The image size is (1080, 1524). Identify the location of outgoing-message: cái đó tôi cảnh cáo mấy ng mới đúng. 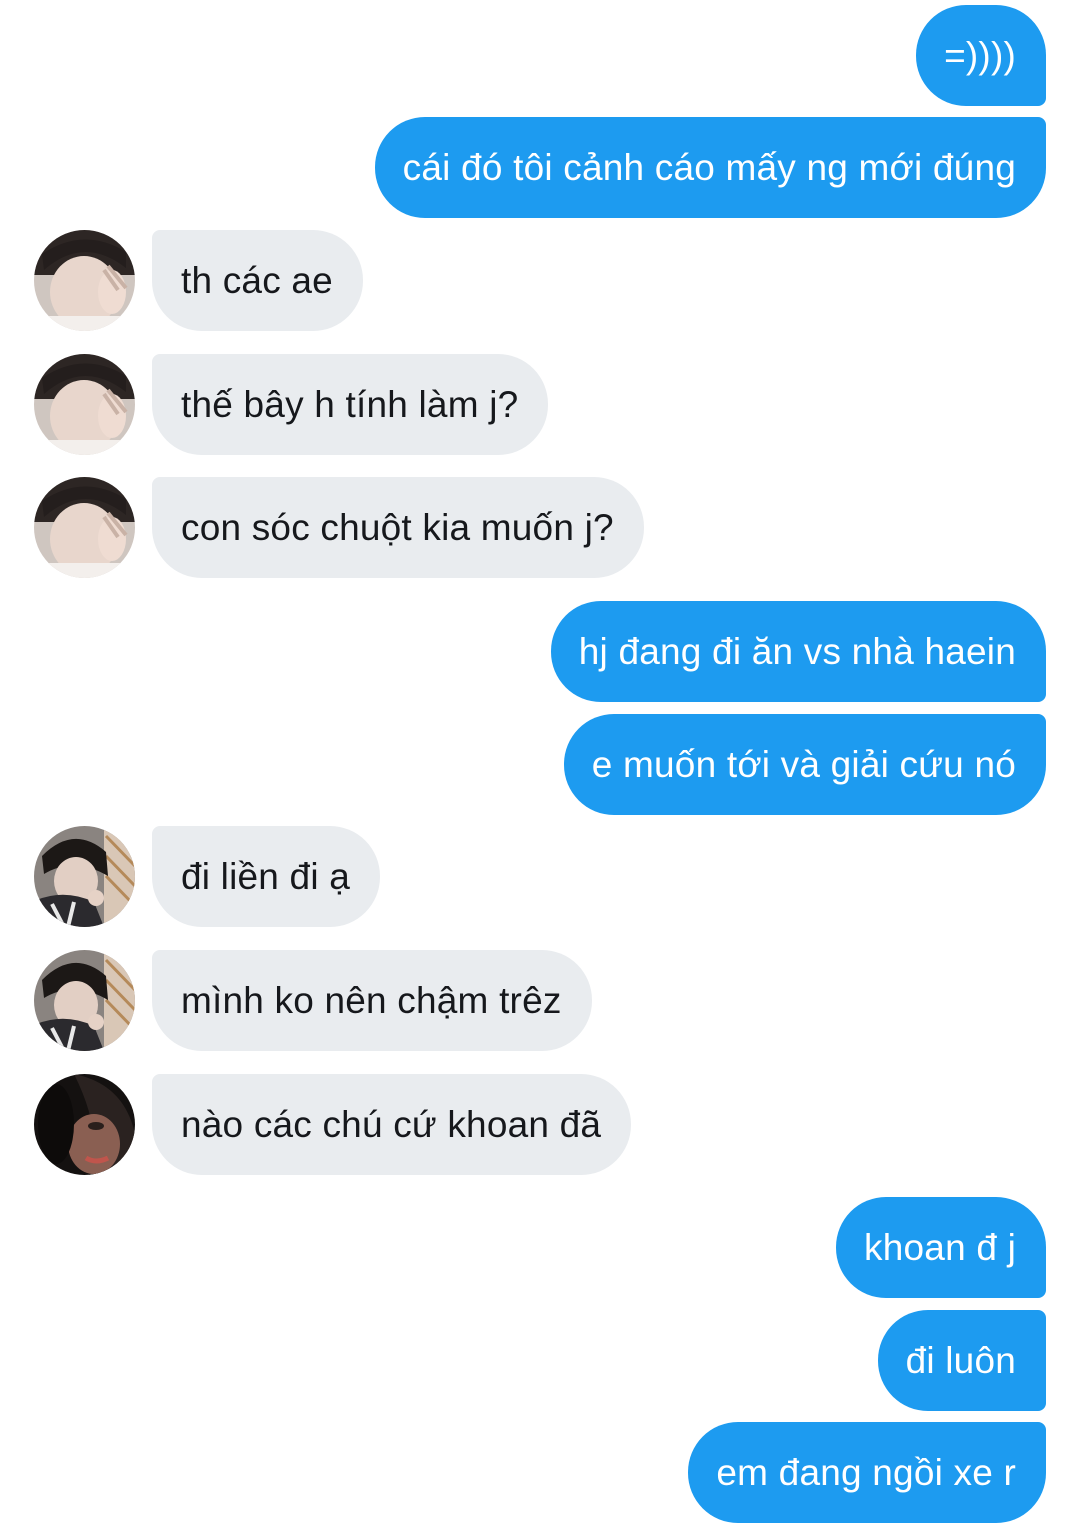
(710, 167).